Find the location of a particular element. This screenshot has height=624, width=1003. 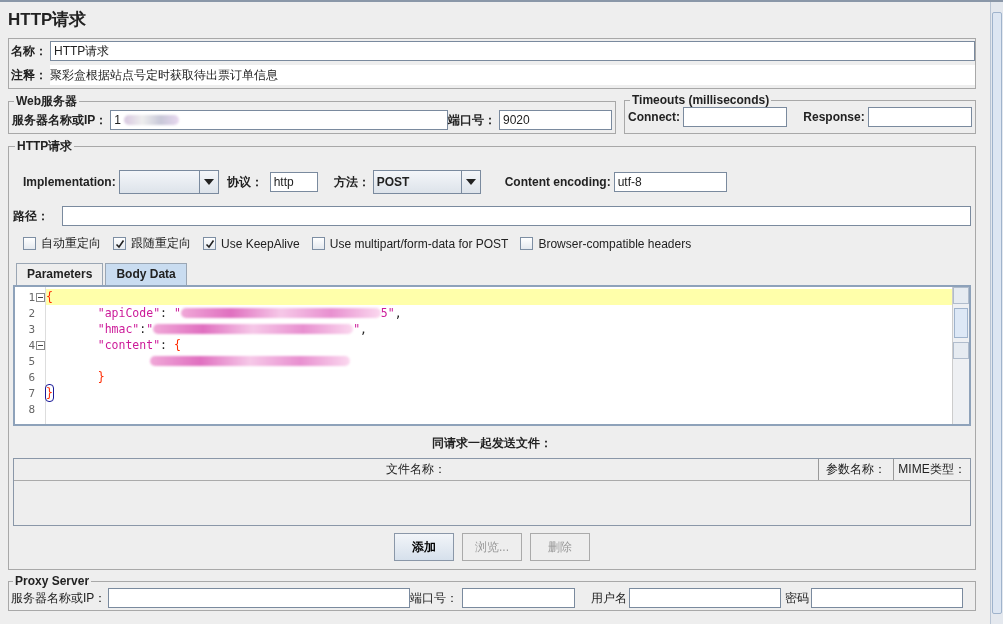

checkbox: 自动重定向 is located at coordinates (62, 243).